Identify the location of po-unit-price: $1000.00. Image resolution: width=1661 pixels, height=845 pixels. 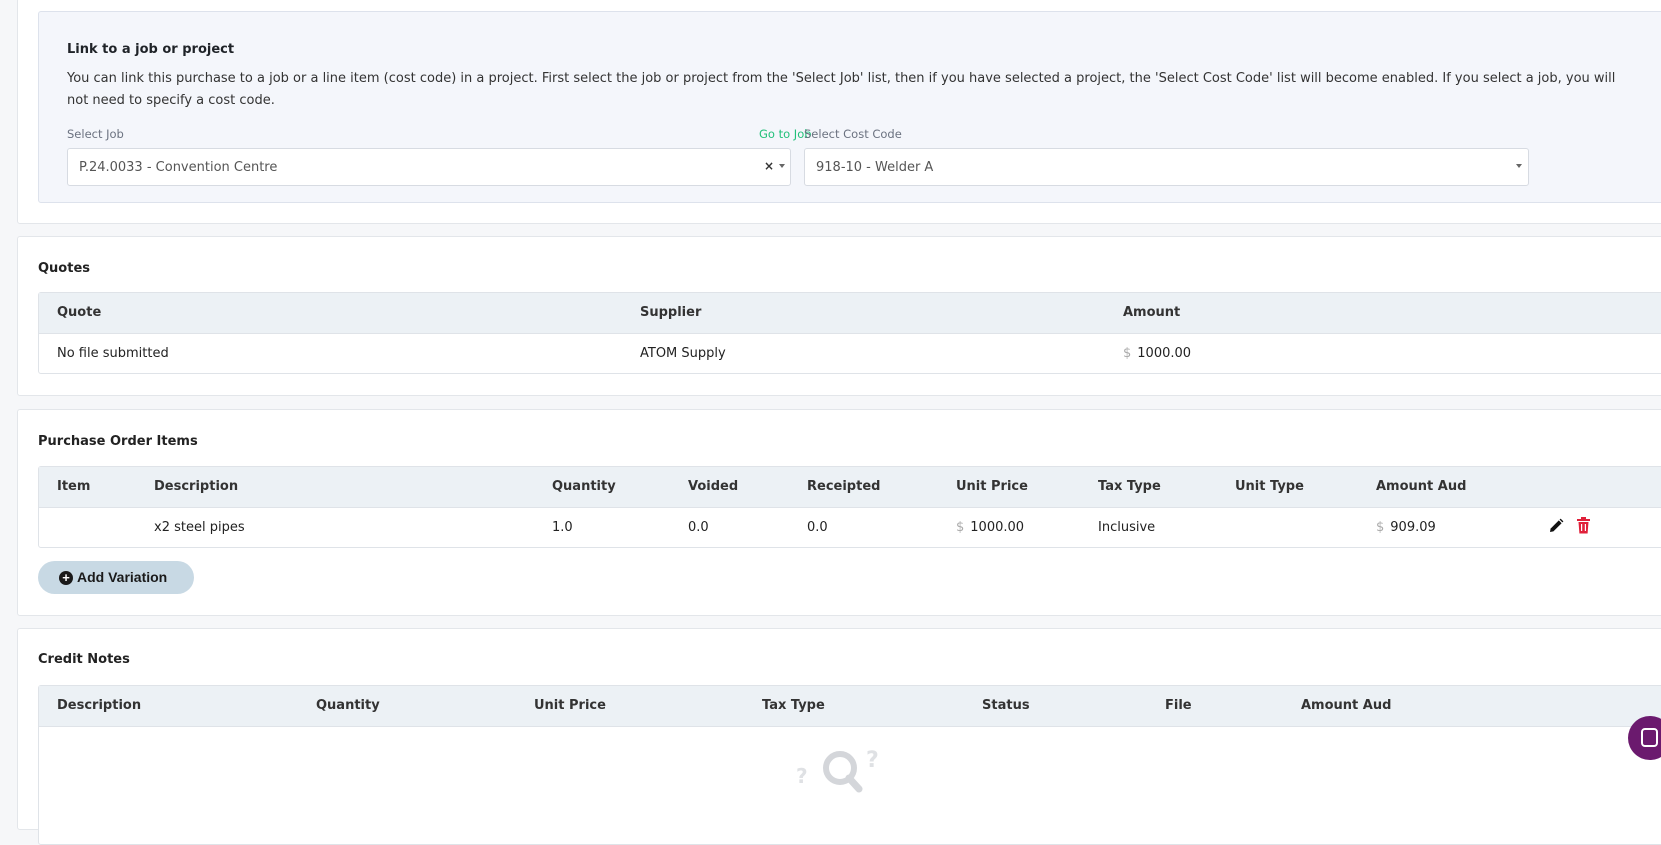
(990, 527).